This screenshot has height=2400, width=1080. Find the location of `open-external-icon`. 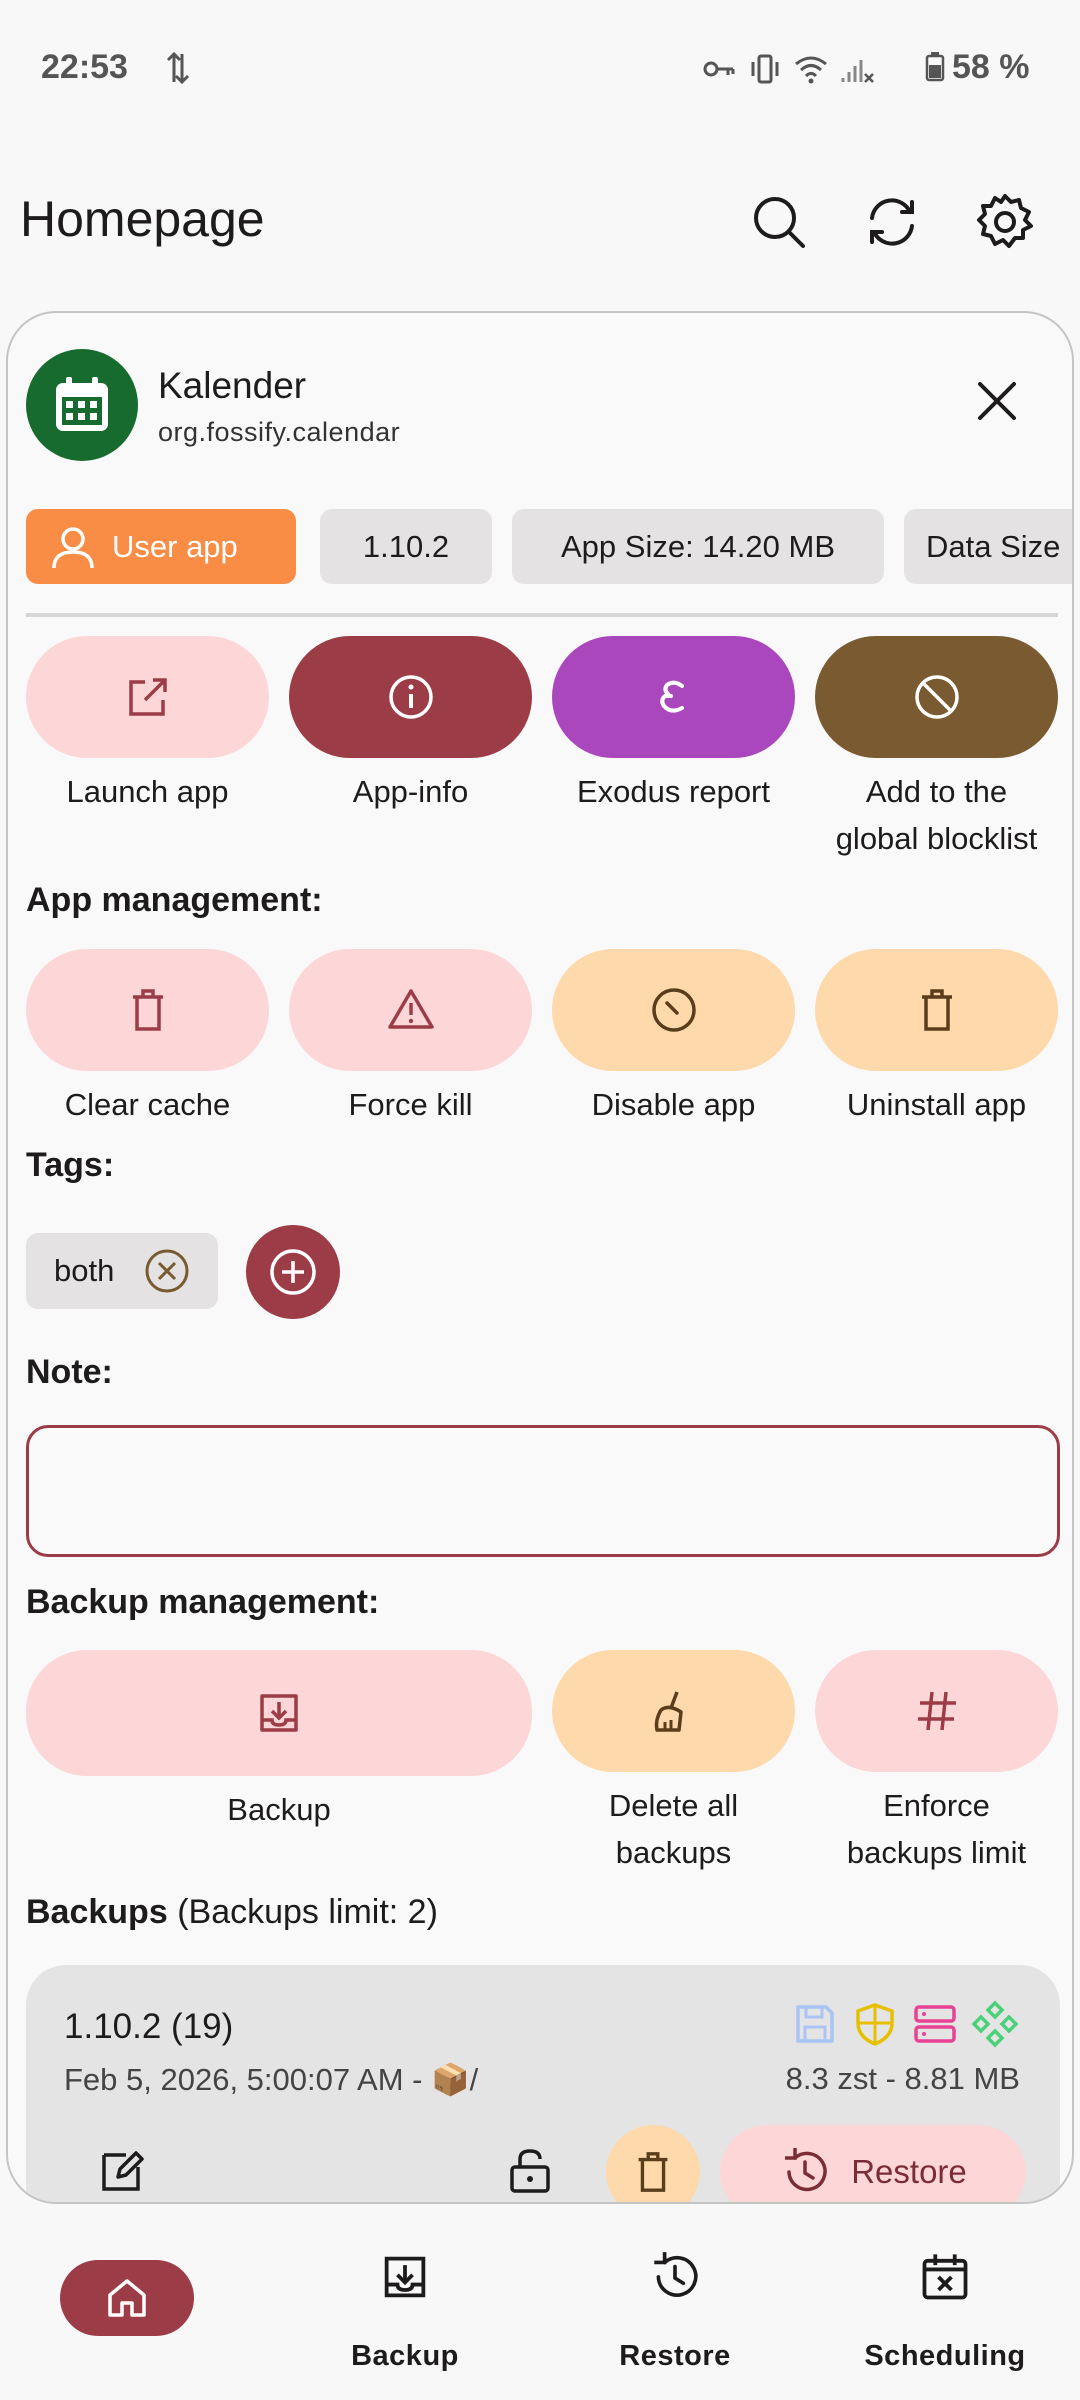

open-external-icon is located at coordinates (147, 697).